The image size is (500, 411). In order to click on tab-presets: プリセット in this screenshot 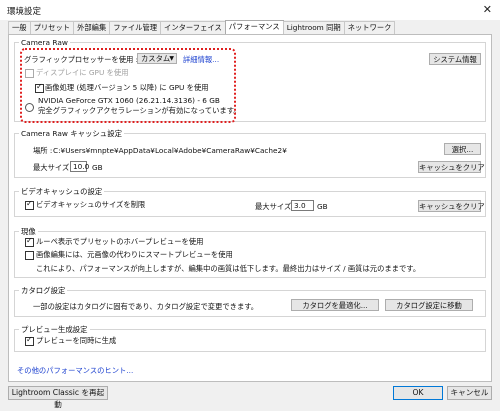, I will do `click(52, 27)`.